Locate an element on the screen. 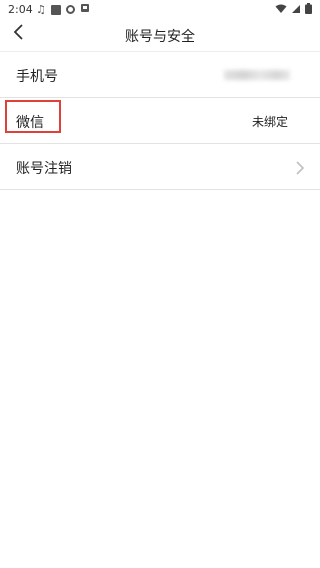 This screenshot has width=320, height=568. account-cancel-label: 账号注销 is located at coordinates (44, 169).